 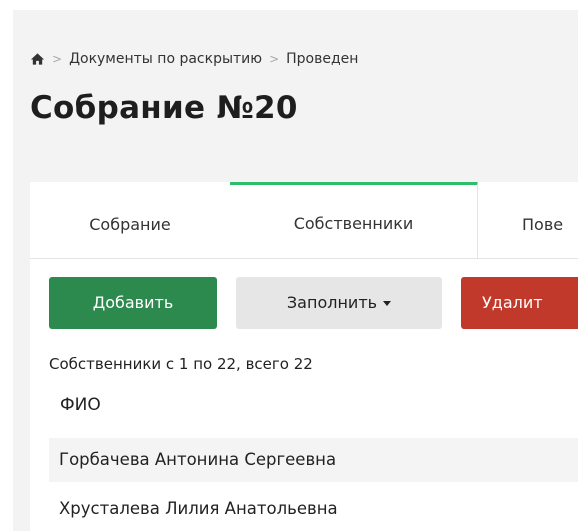 I want to click on tab-meeting: Собрание, so click(x=130, y=220).